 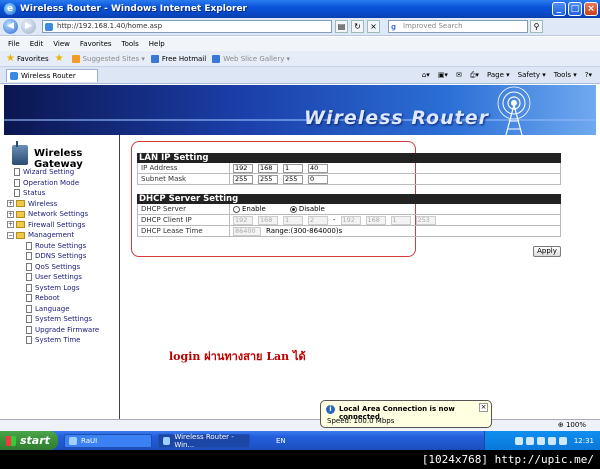 What do you see at coordinates (62, 298) in the screenshot?
I see `sidebar-item-reboot: Reboot` at bounding box center [62, 298].